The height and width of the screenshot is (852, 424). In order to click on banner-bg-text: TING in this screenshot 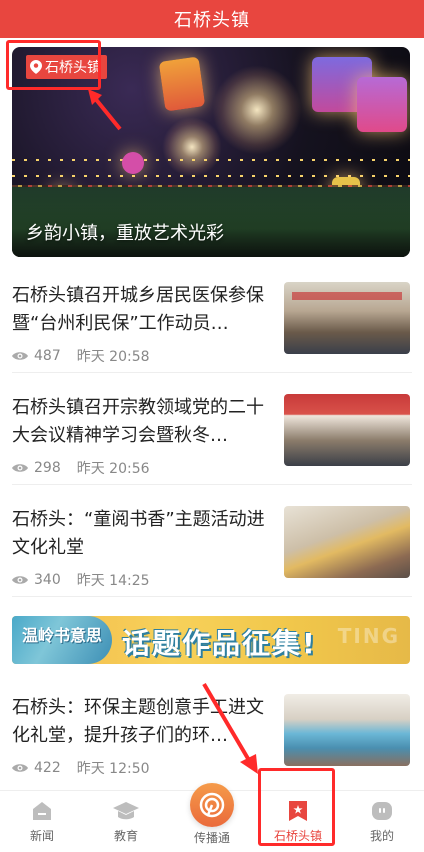, I will do `click(368, 636)`.